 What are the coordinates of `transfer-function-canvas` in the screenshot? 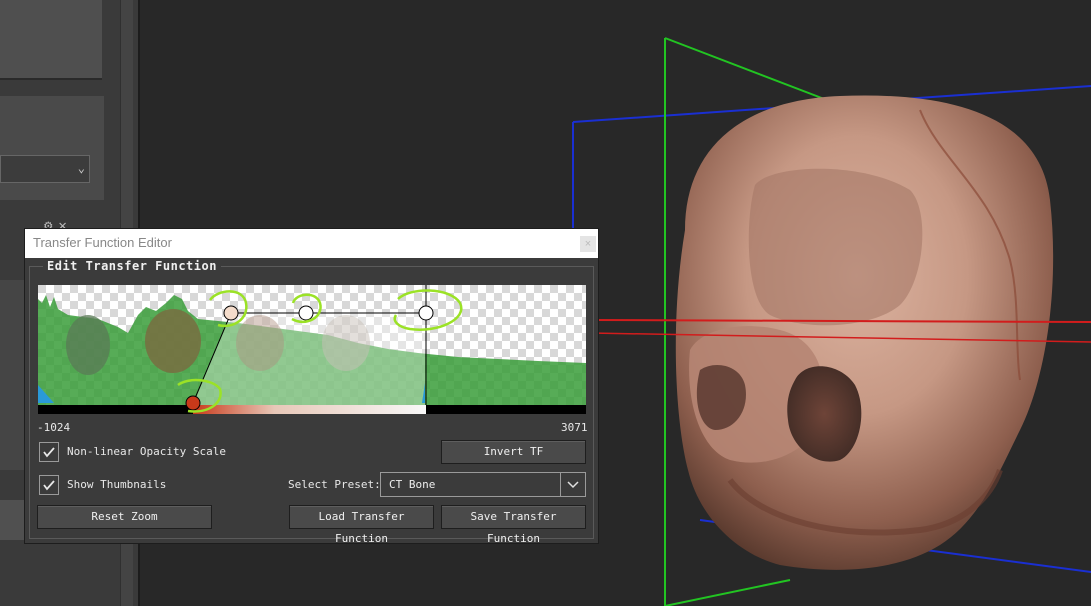 It's located at (312, 349).